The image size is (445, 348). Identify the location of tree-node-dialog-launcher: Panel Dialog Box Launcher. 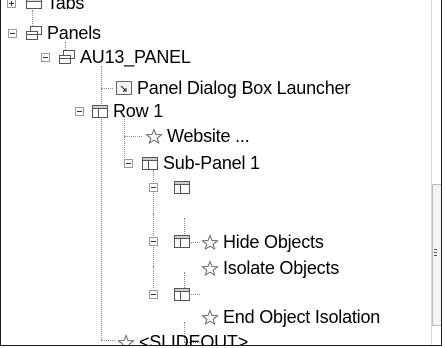
(232, 88).